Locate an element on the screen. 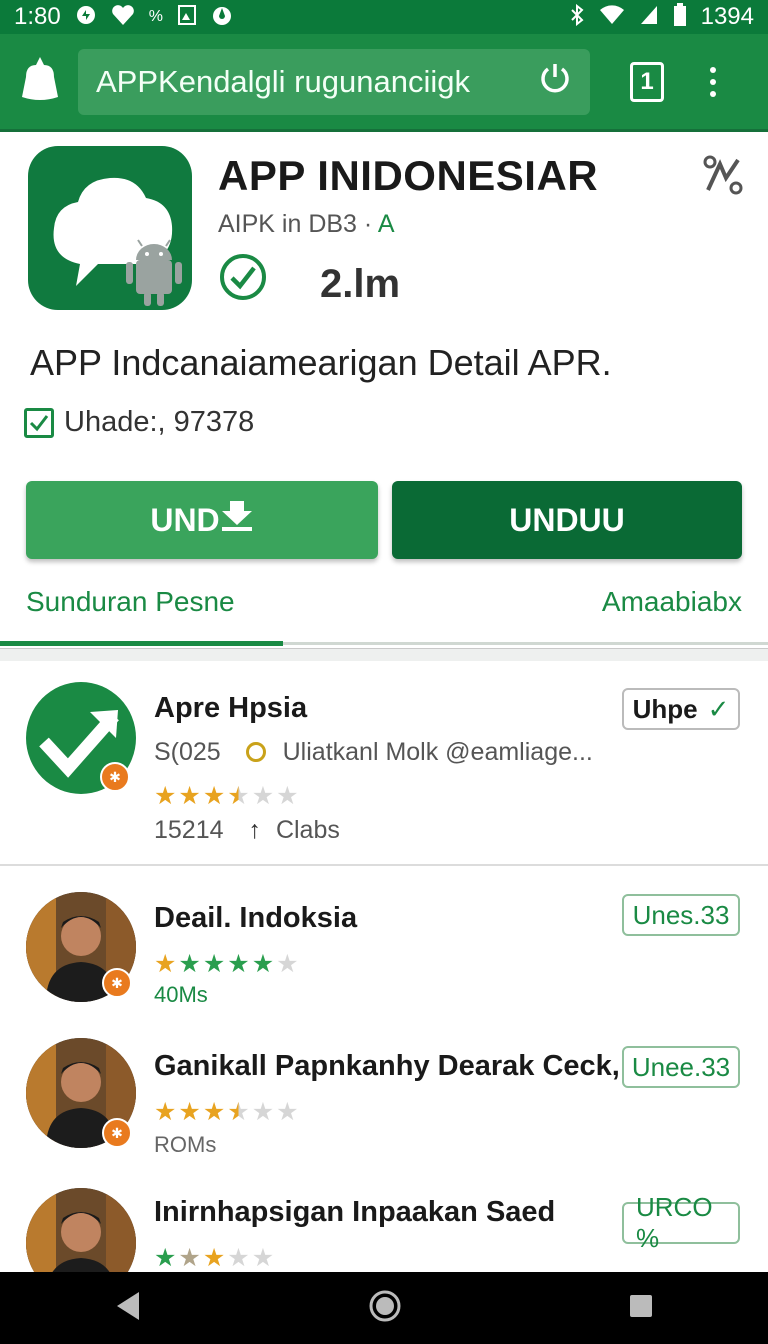 The height and width of the screenshot is (1344, 768). download-button: UND is located at coordinates (202, 520).